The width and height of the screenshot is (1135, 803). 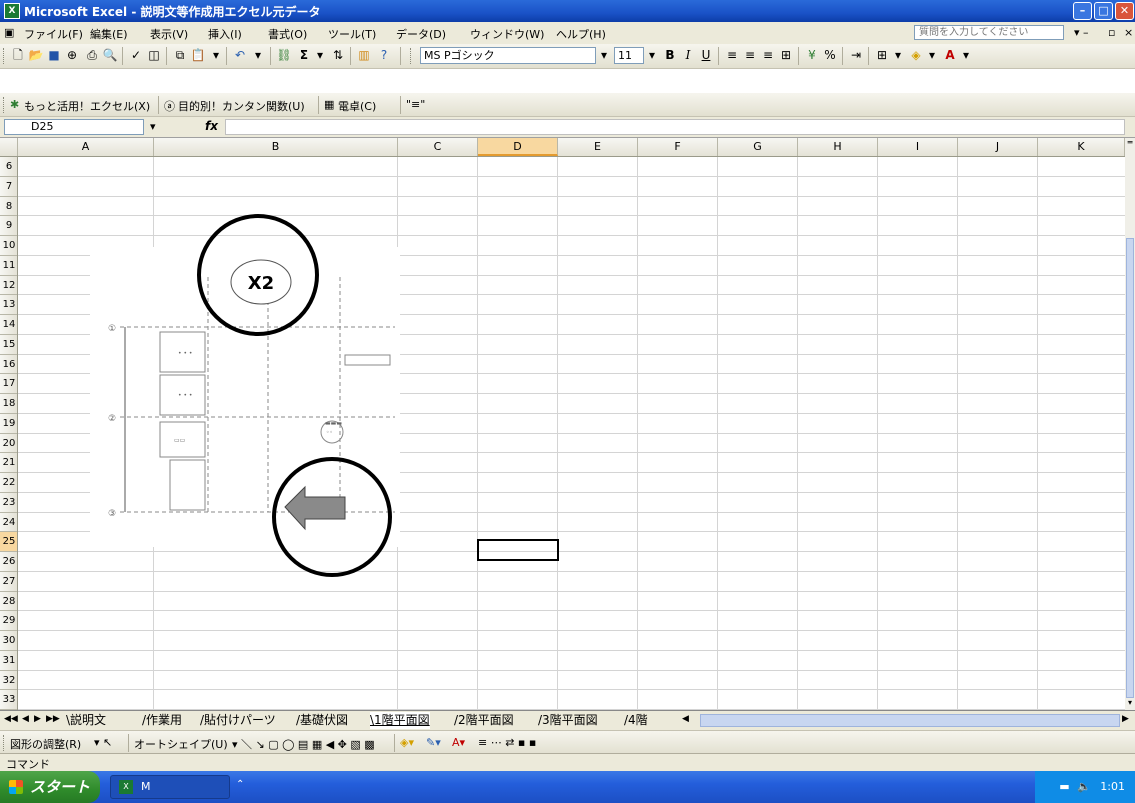 What do you see at coordinates (181, 744) in the screenshot?
I see `autoshape-menu-button: オートシェイプ(U)` at bounding box center [181, 744].